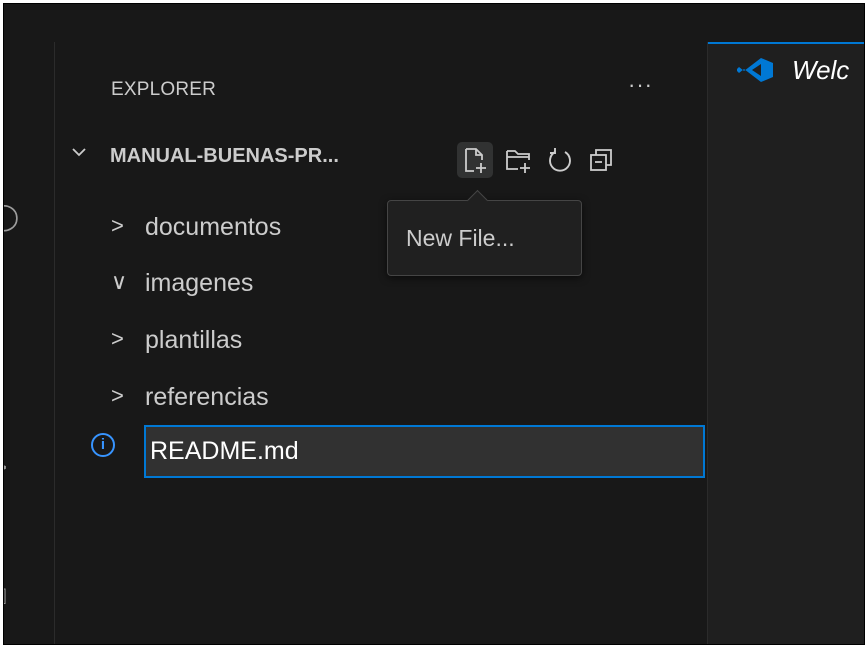 The image size is (867, 648). I want to click on chevron-down-icon, so click(79, 154).